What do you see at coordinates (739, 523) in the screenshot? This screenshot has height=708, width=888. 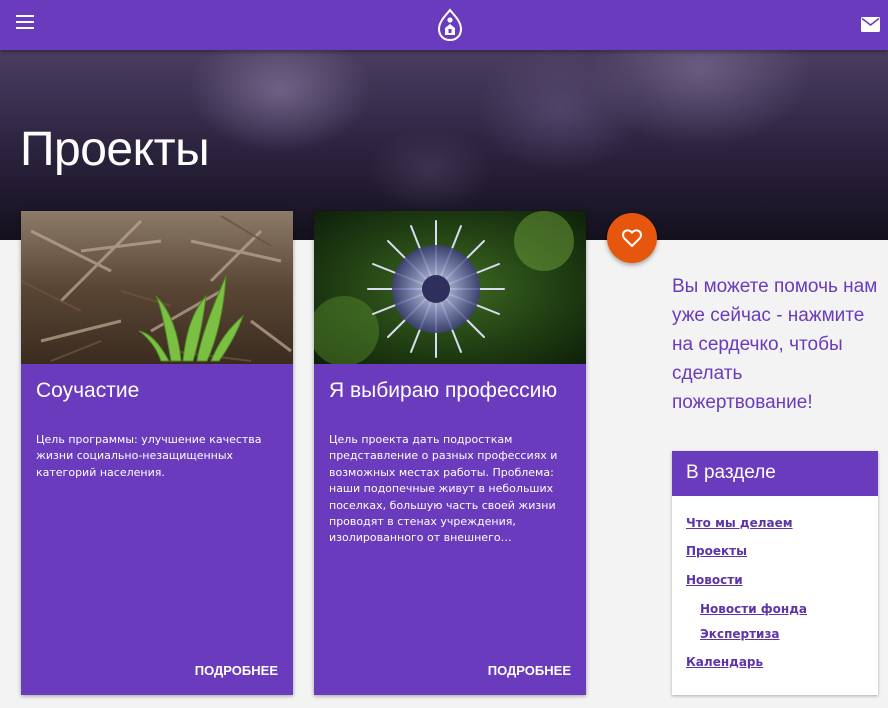 I see `section-link-what-we-do: Что мы делаем` at bounding box center [739, 523].